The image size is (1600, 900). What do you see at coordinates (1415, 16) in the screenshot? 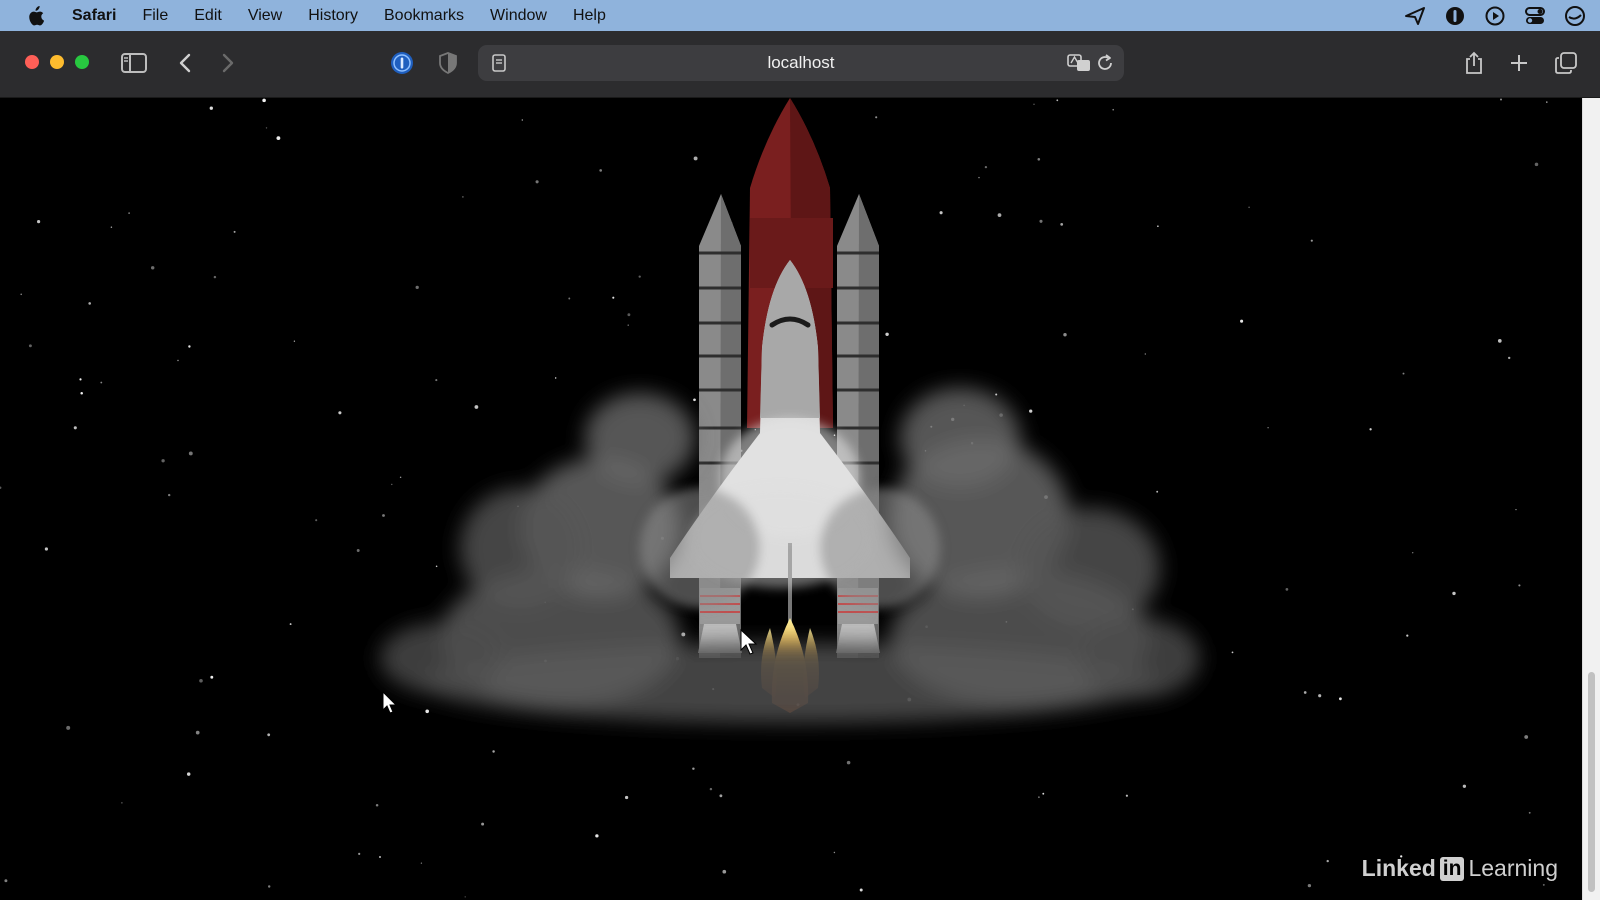
I see `send-arrow-status-icon` at bounding box center [1415, 16].